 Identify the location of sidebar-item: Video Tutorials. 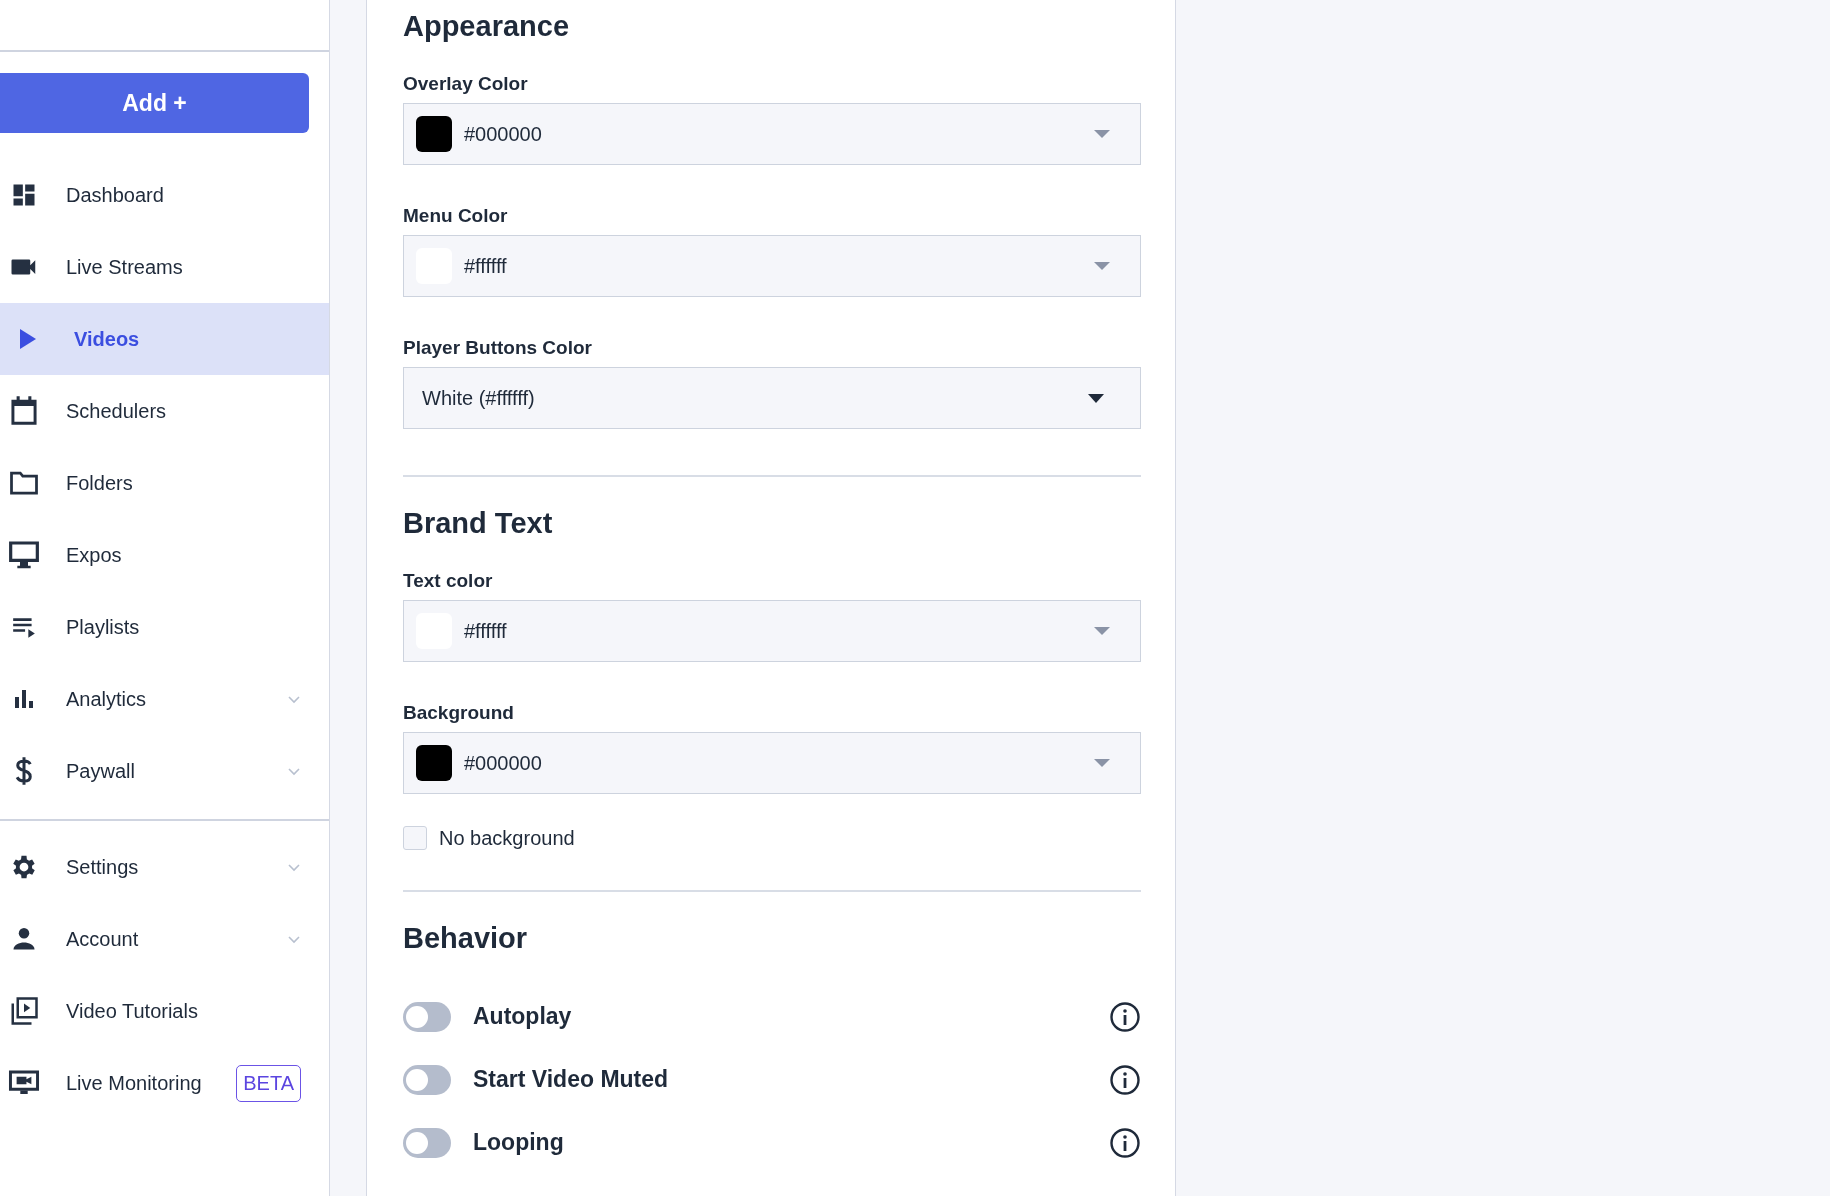
(164, 1011).